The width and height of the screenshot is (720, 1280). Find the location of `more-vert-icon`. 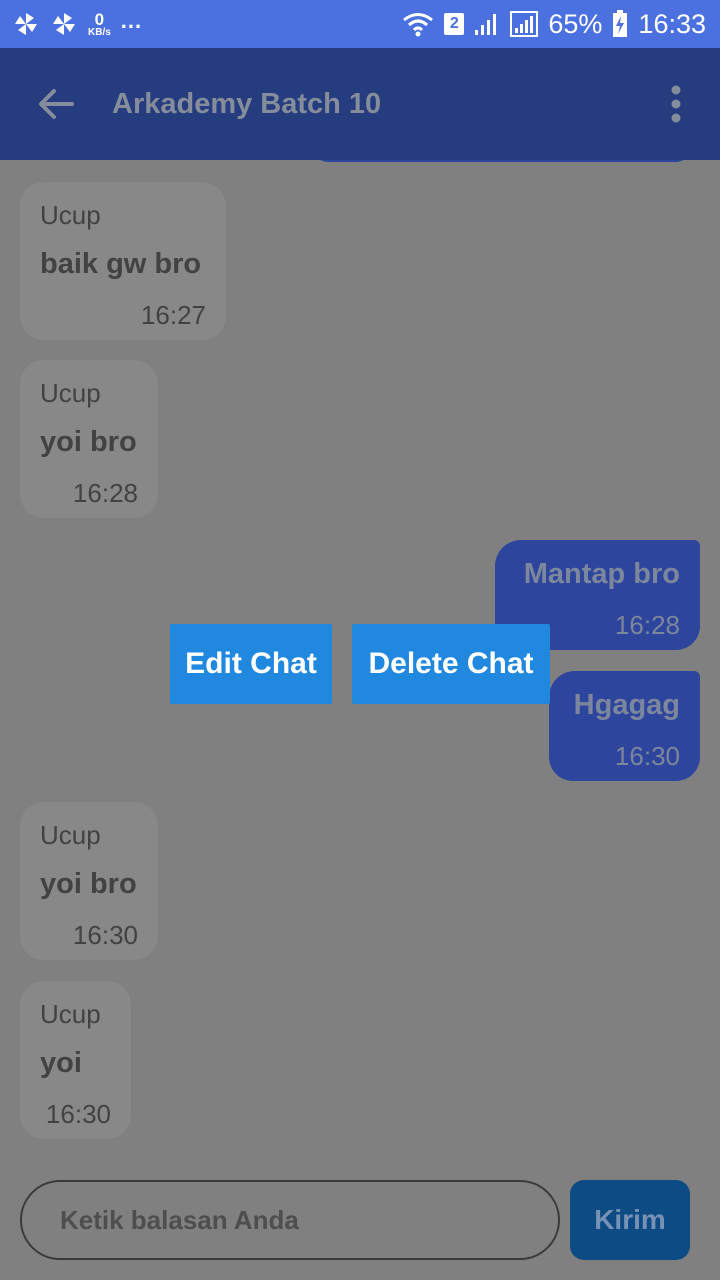

more-vert-icon is located at coordinates (676, 104).